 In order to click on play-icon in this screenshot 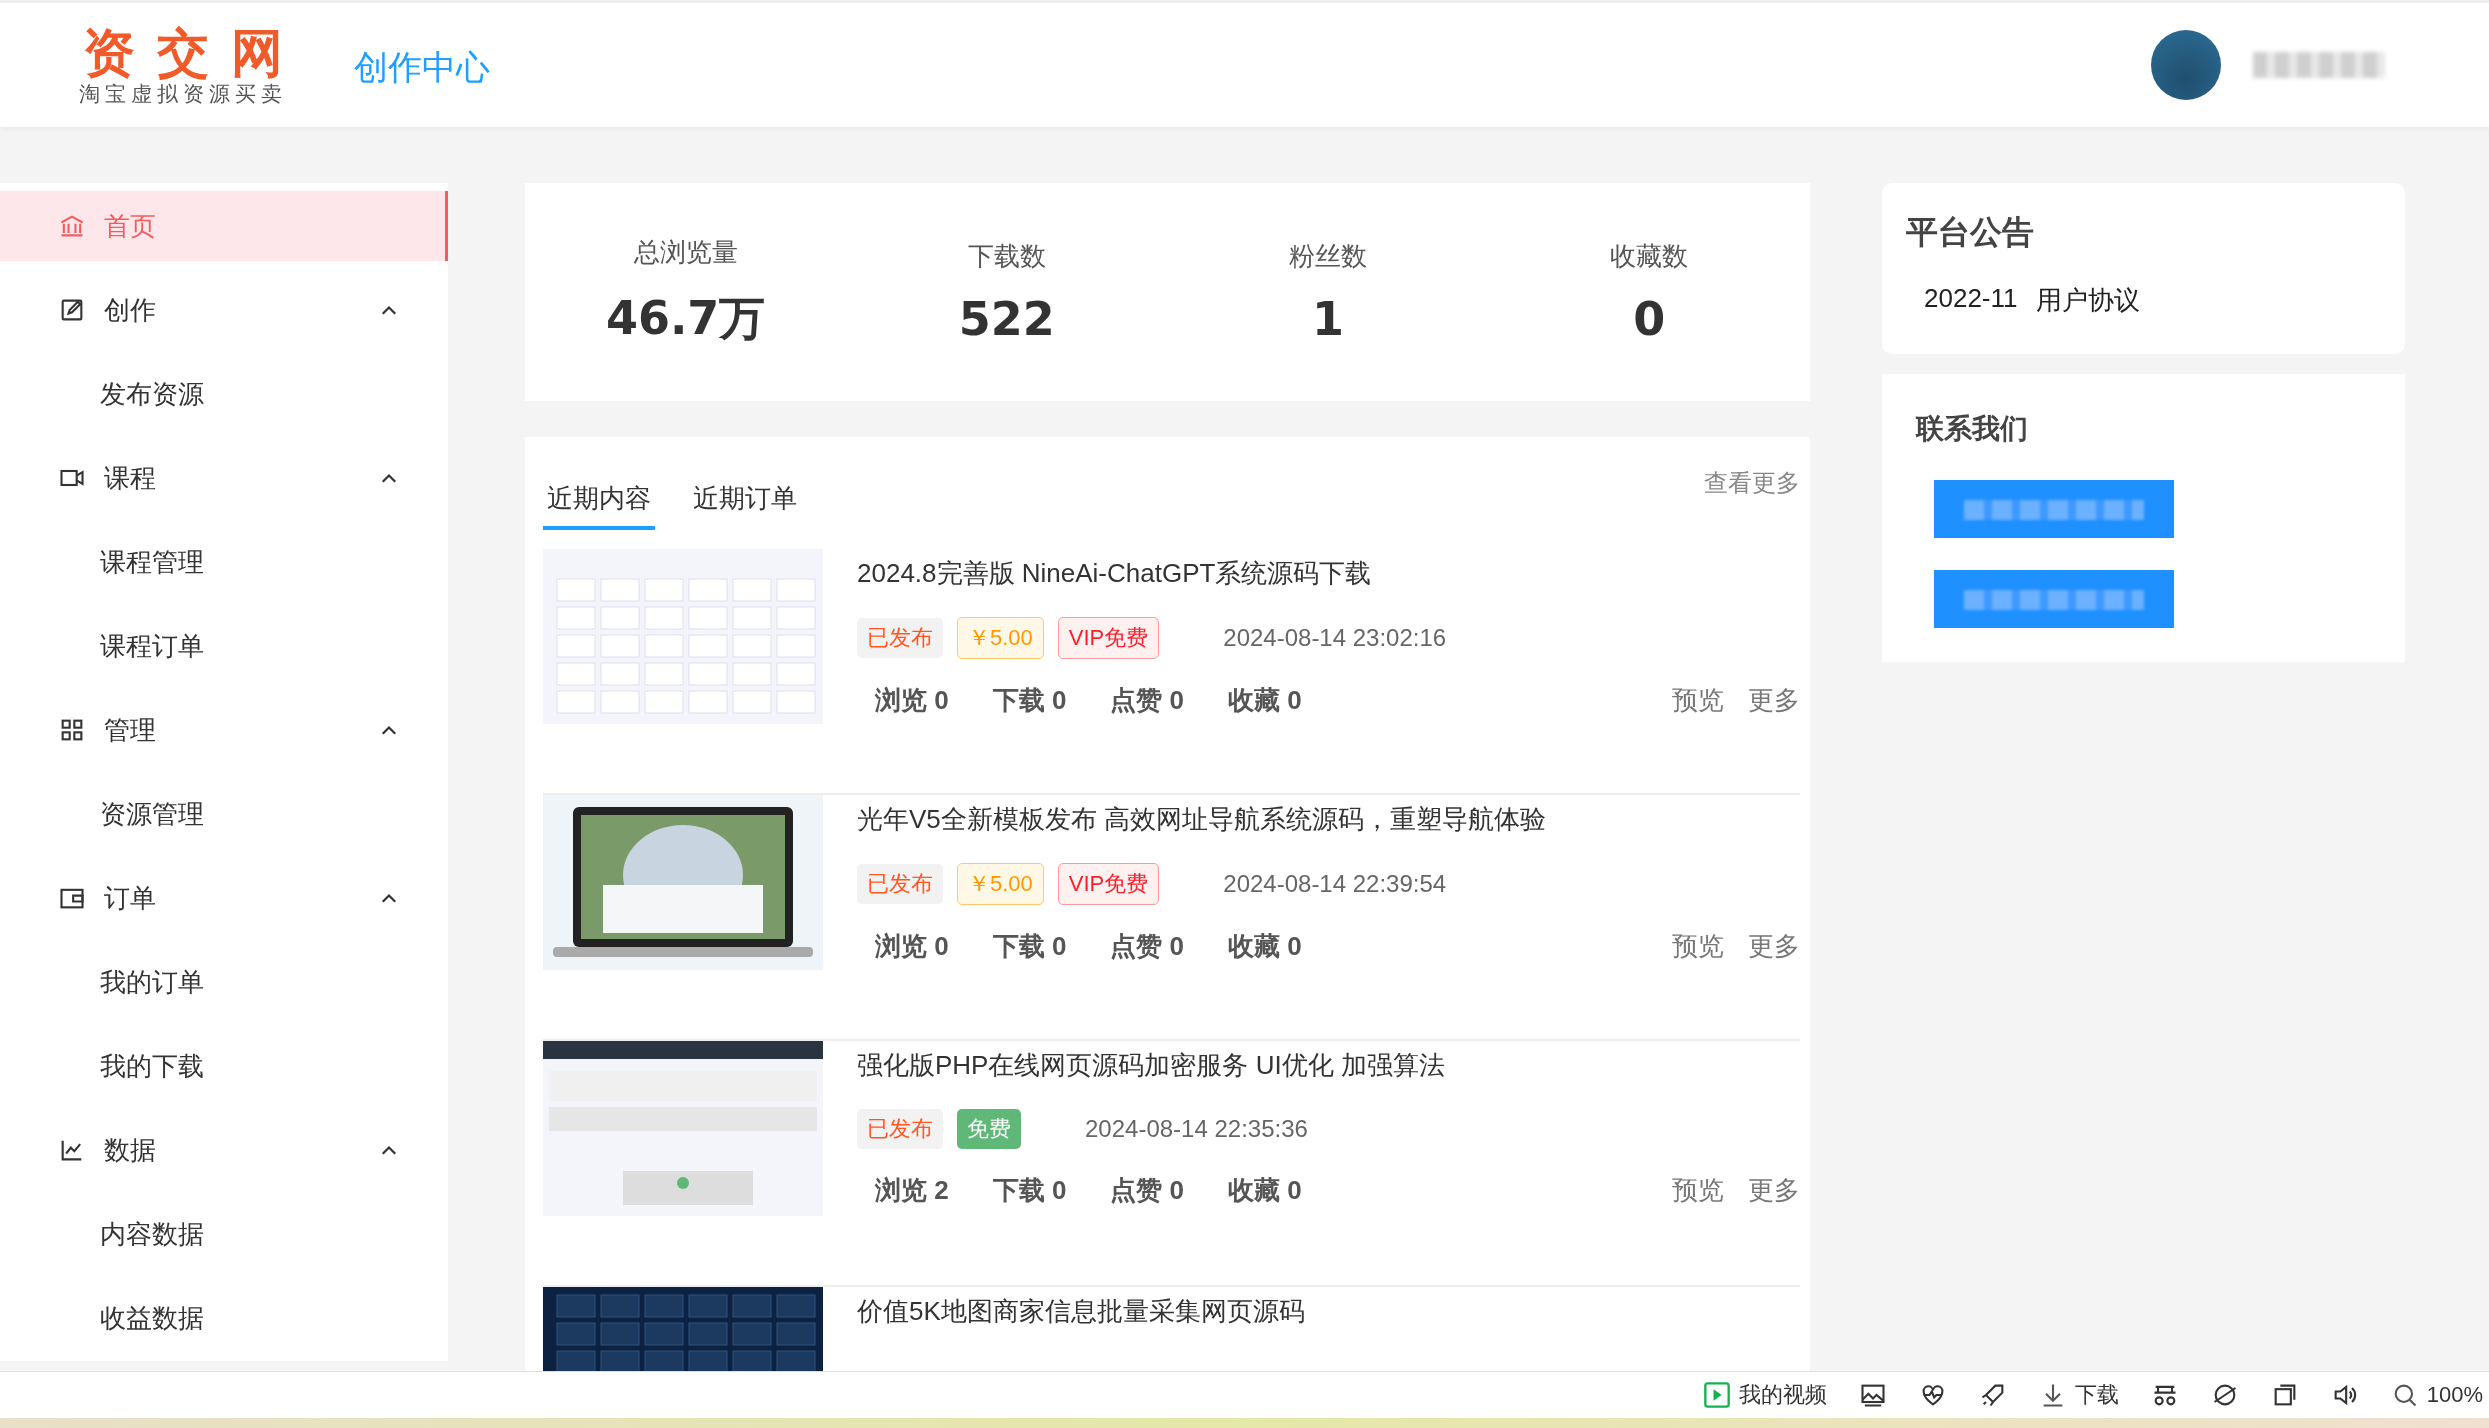, I will do `click(1716, 1395)`.